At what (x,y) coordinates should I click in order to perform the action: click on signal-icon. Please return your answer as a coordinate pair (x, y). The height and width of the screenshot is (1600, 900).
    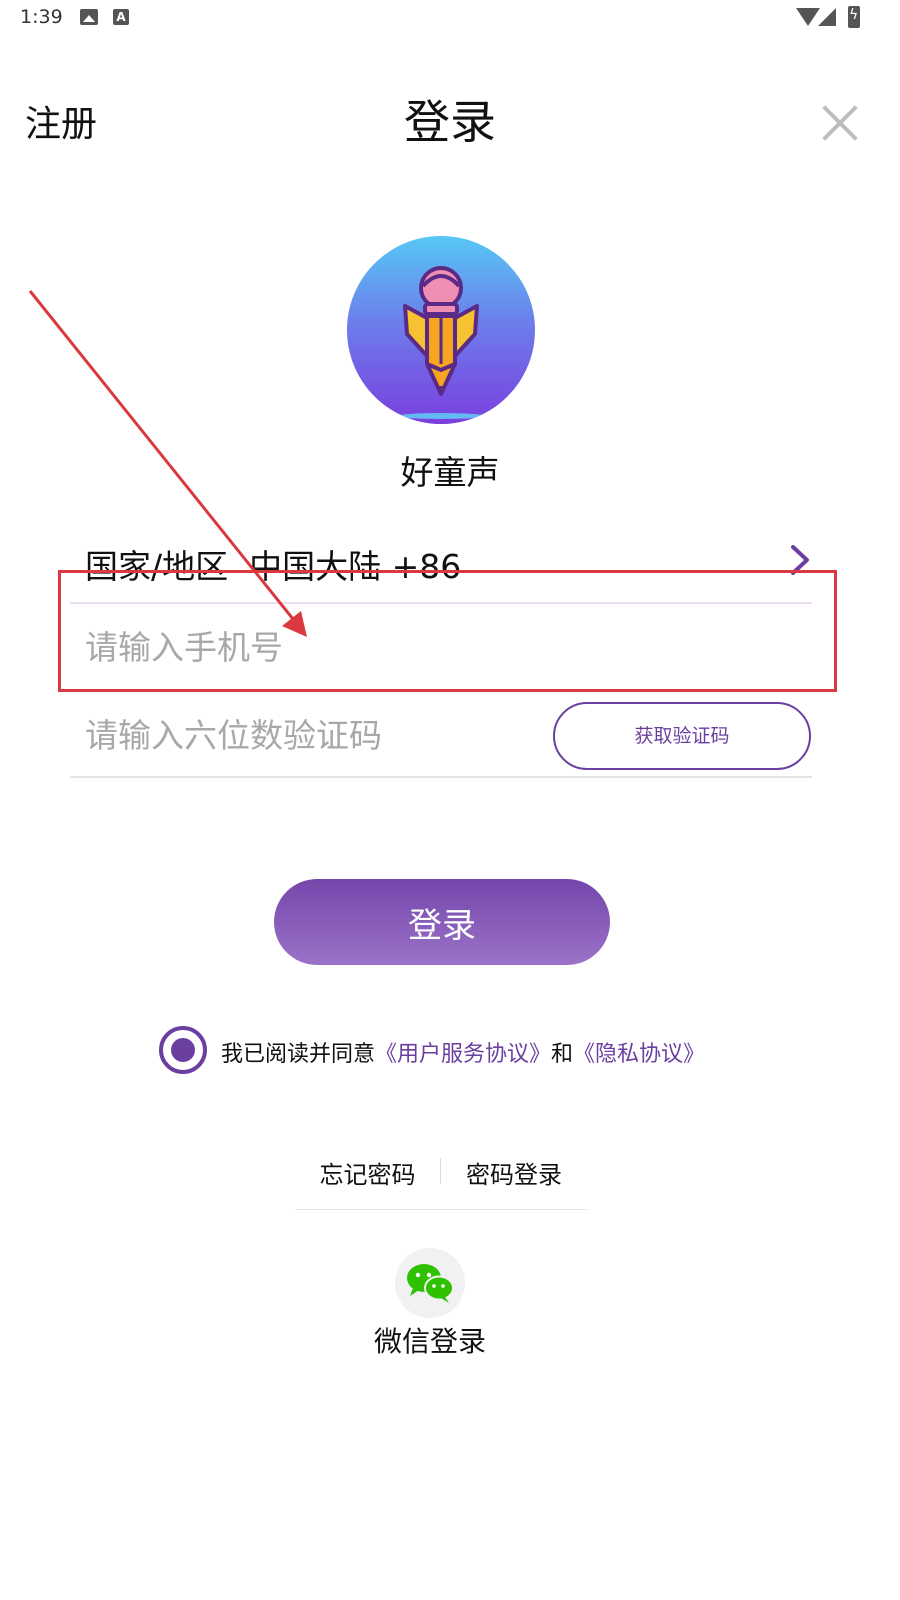
    Looking at the image, I should click on (827, 17).